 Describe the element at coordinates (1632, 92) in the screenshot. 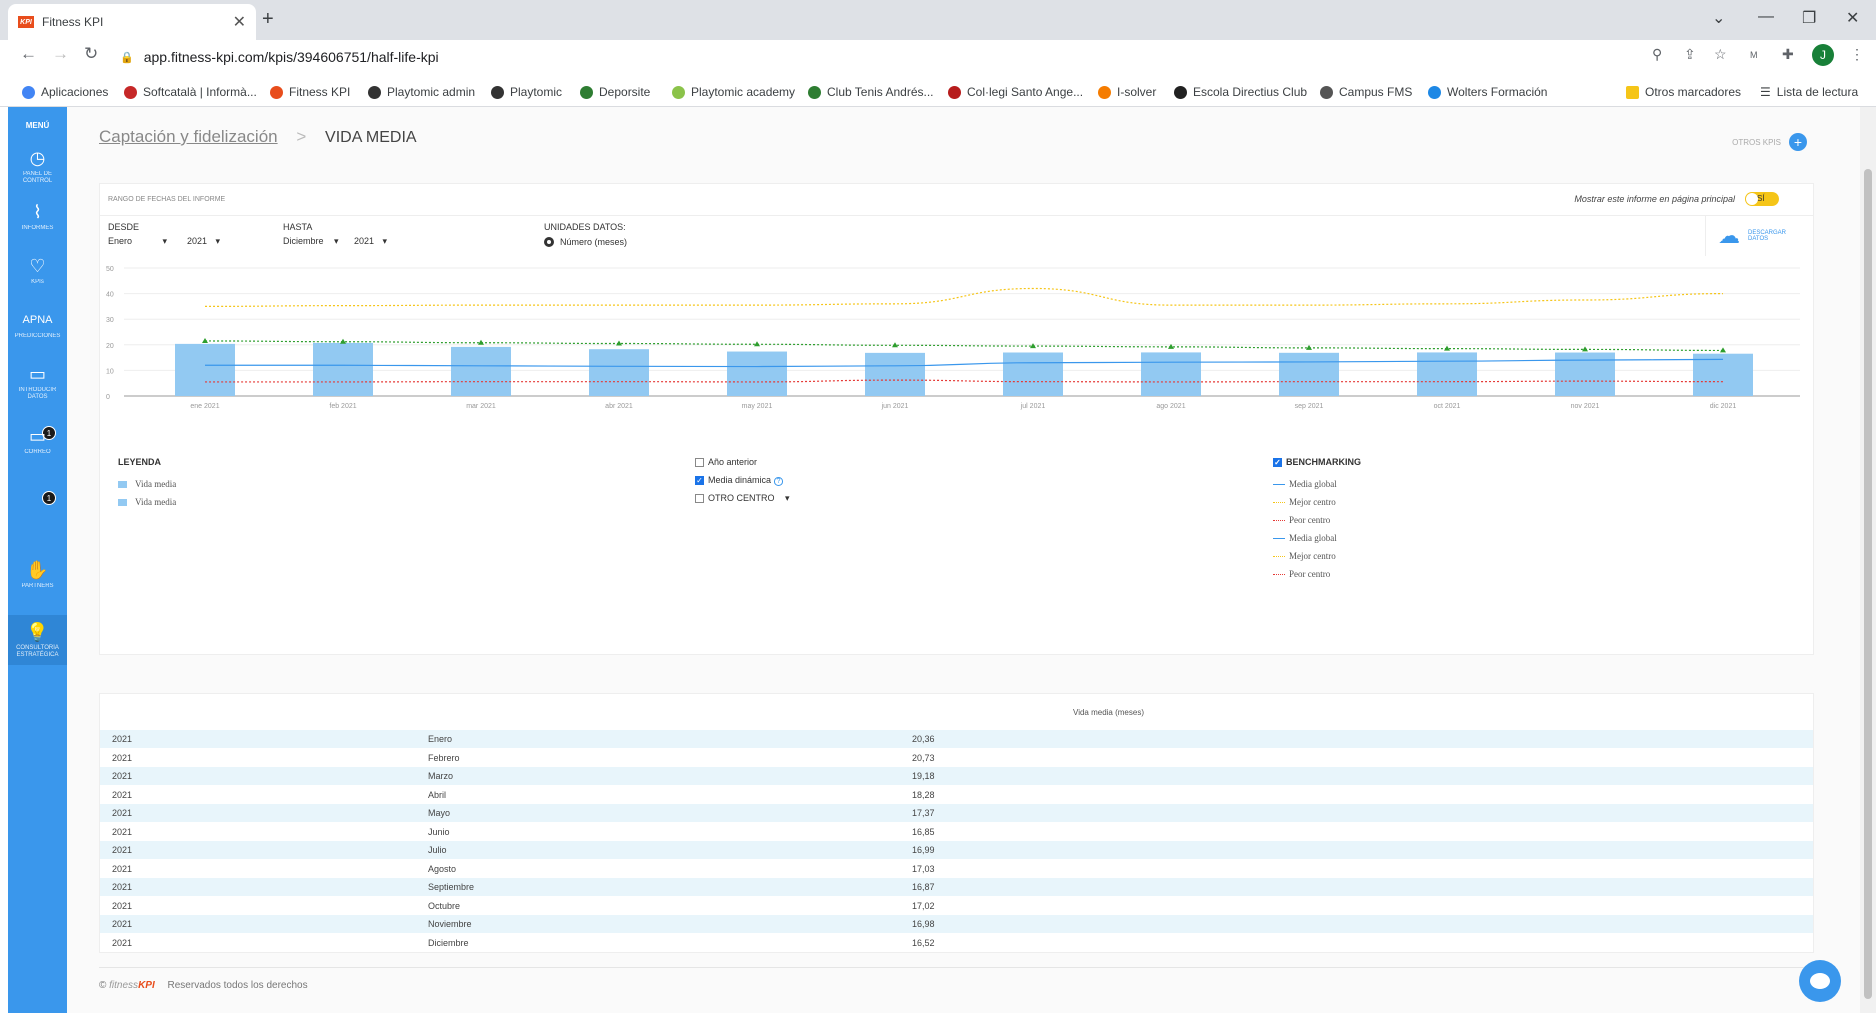

I see `folder-icon` at that location.